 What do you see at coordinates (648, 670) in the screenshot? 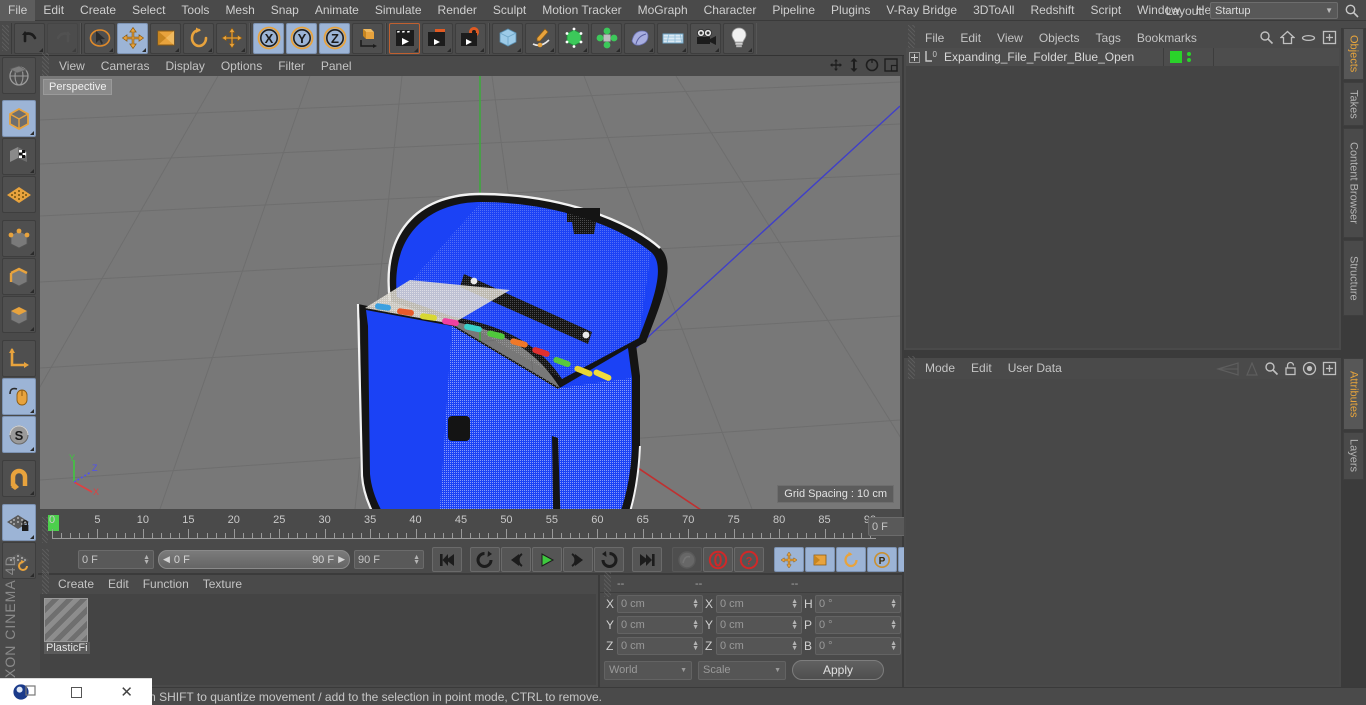
I see `coordinate-system-select: World ▼` at bounding box center [648, 670].